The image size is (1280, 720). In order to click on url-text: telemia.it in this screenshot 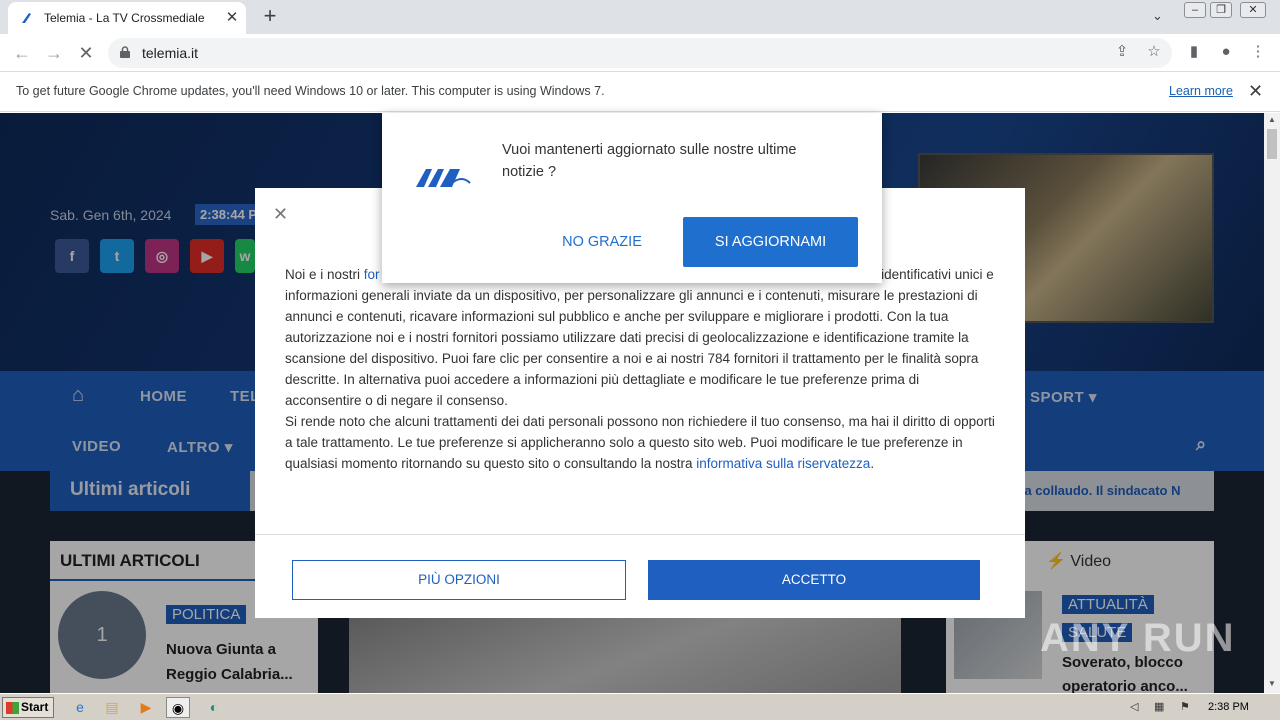, I will do `click(170, 53)`.